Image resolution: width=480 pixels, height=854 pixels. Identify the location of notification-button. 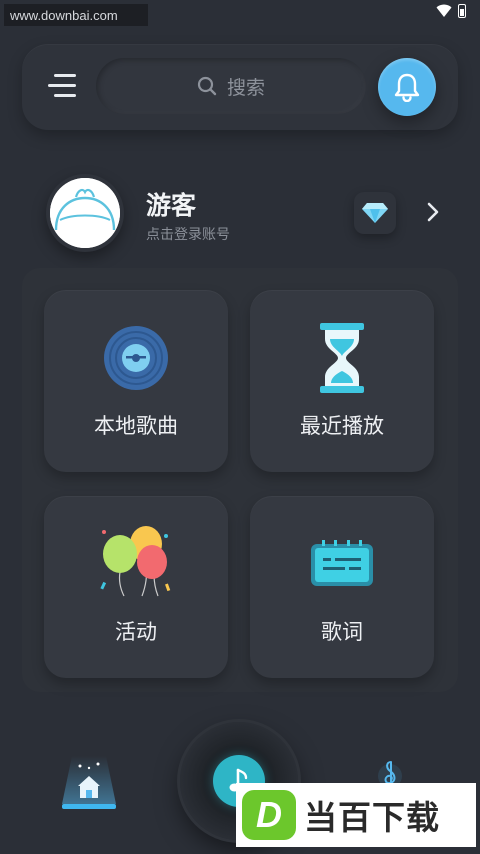
(407, 87).